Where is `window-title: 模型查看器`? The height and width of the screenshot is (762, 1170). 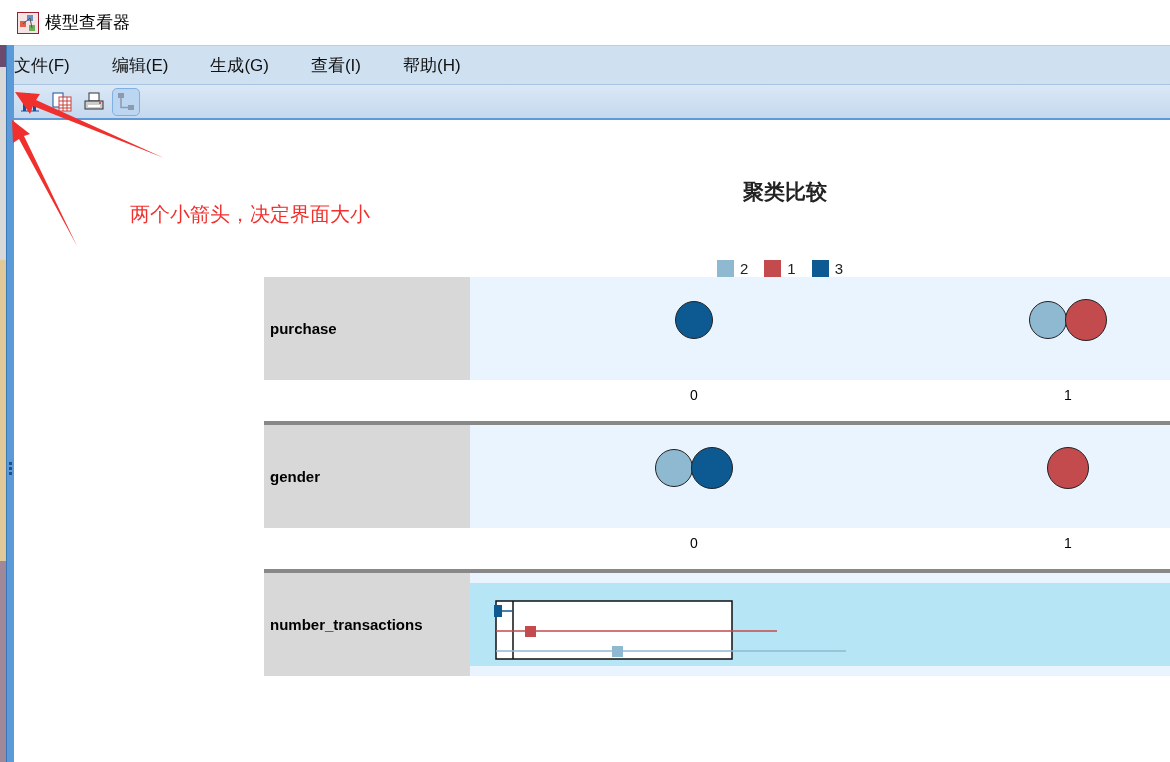
window-title: 模型查看器 is located at coordinates (87, 23).